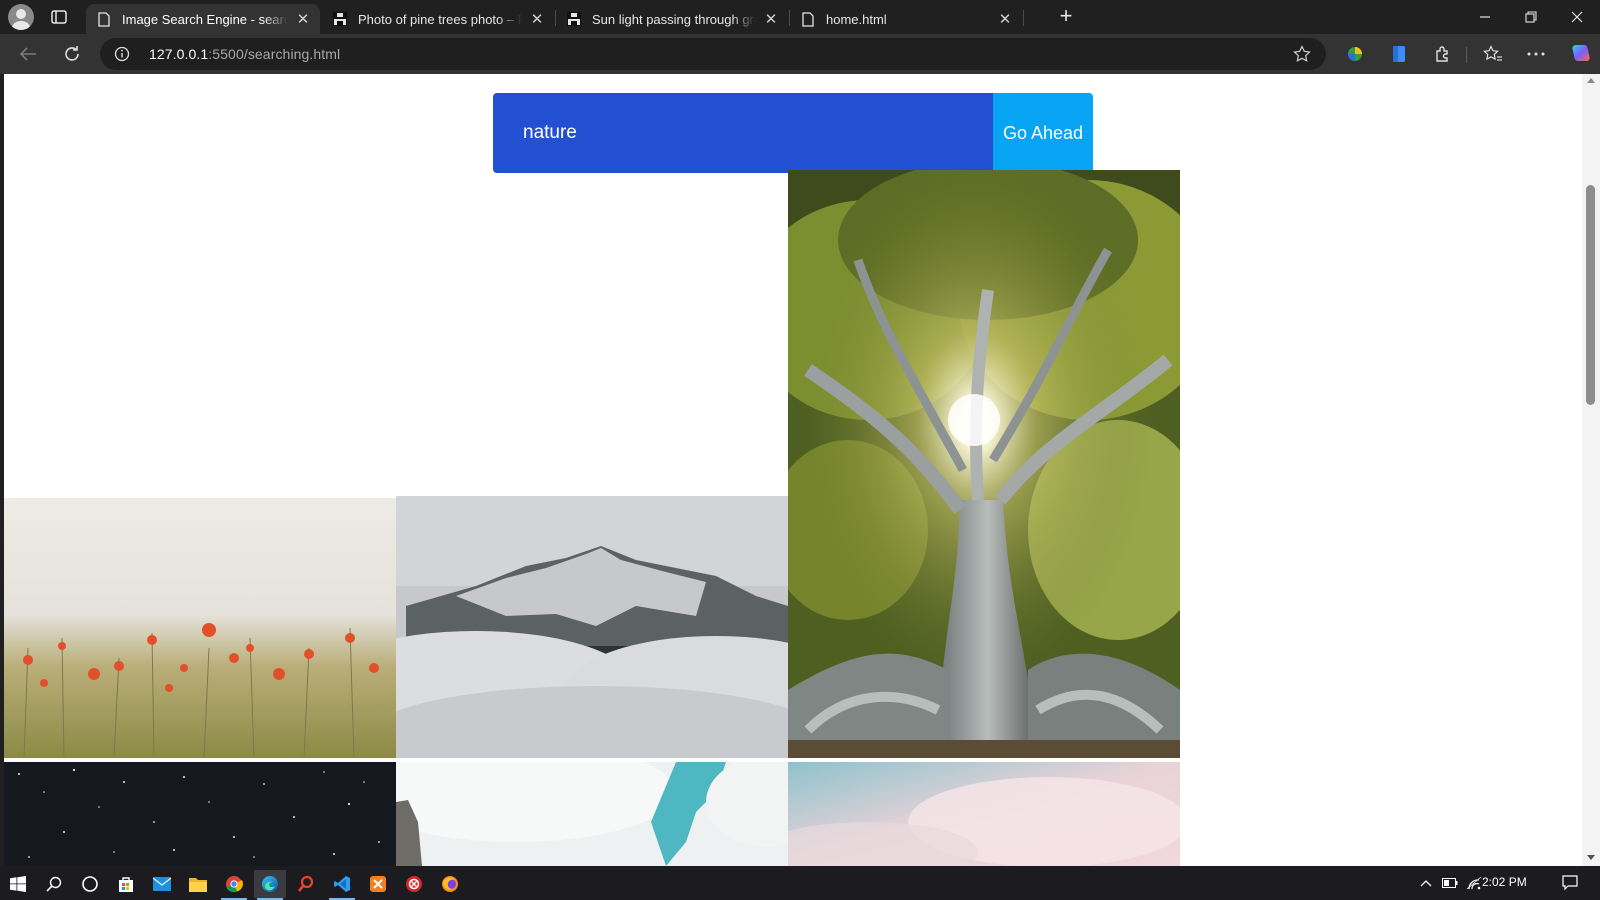 The height and width of the screenshot is (900, 1600). What do you see at coordinates (1474, 883) in the screenshot?
I see `wifi-icon` at bounding box center [1474, 883].